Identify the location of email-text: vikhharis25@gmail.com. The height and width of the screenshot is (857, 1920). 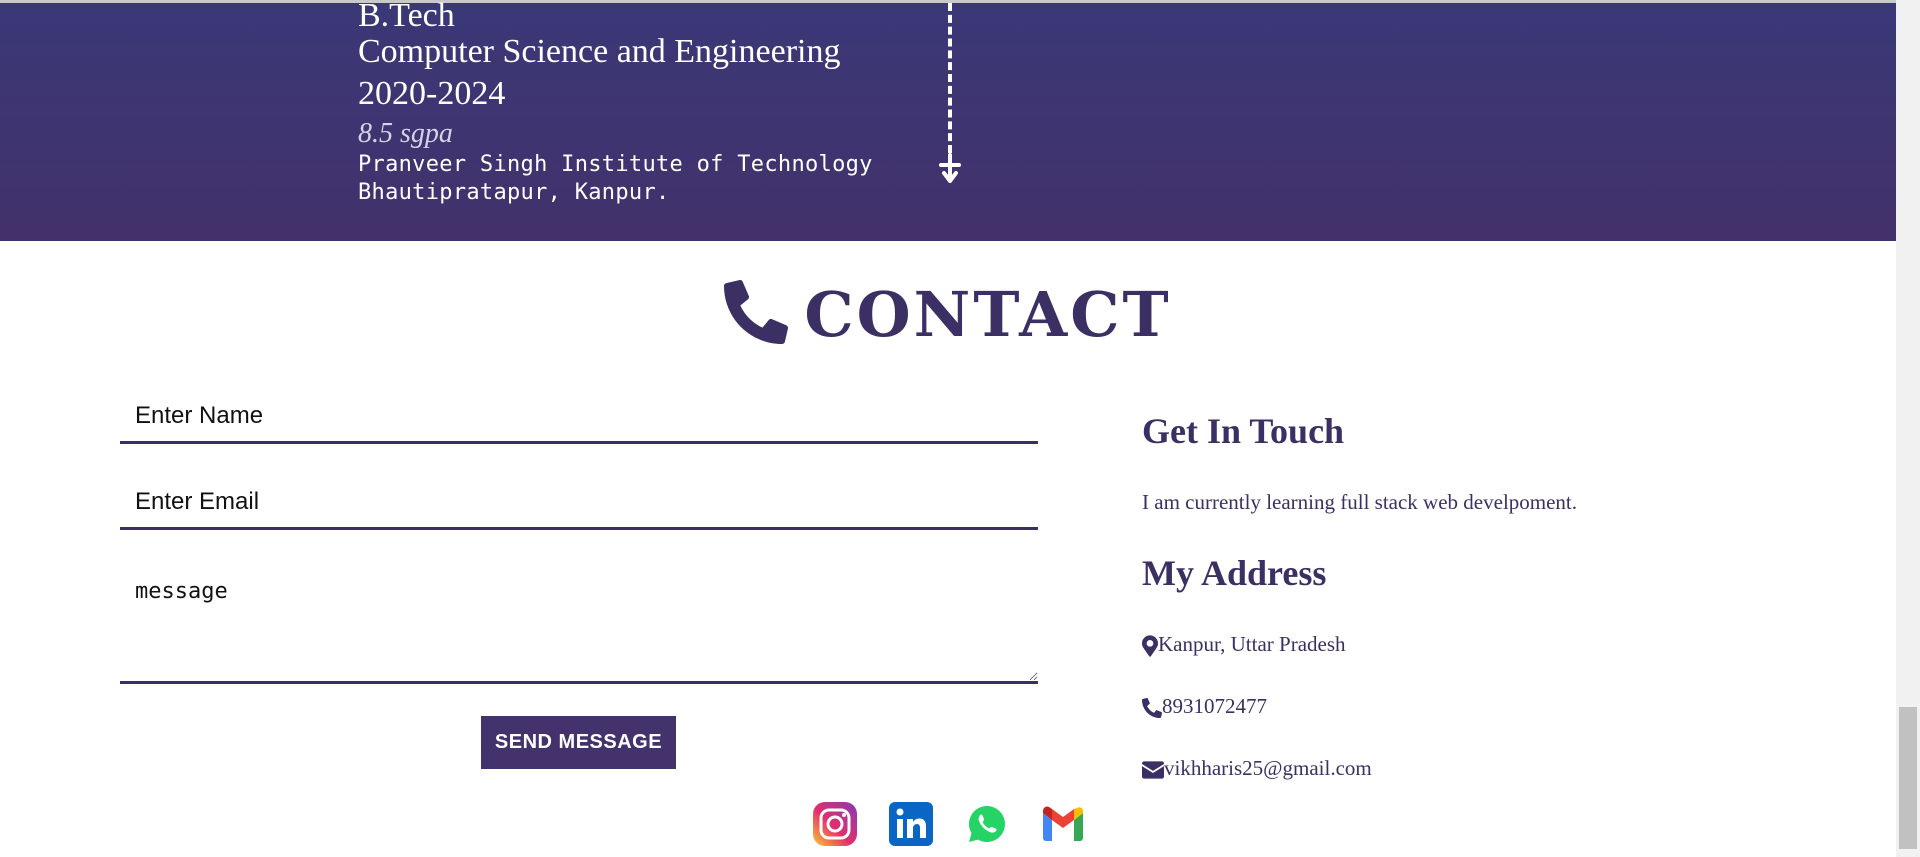
(1268, 768).